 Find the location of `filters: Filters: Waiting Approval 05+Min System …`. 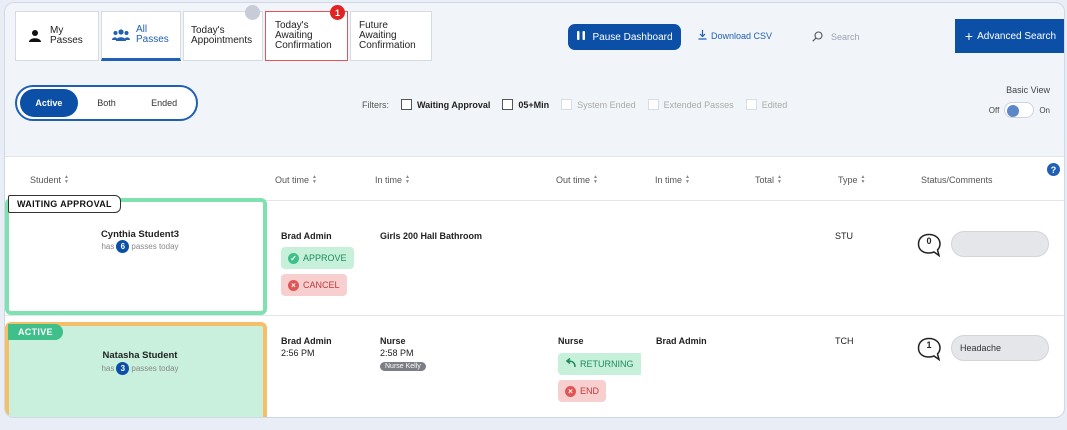

filters: Filters: Waiting Approval 05+Min System … is located at coordinates (580, 104).